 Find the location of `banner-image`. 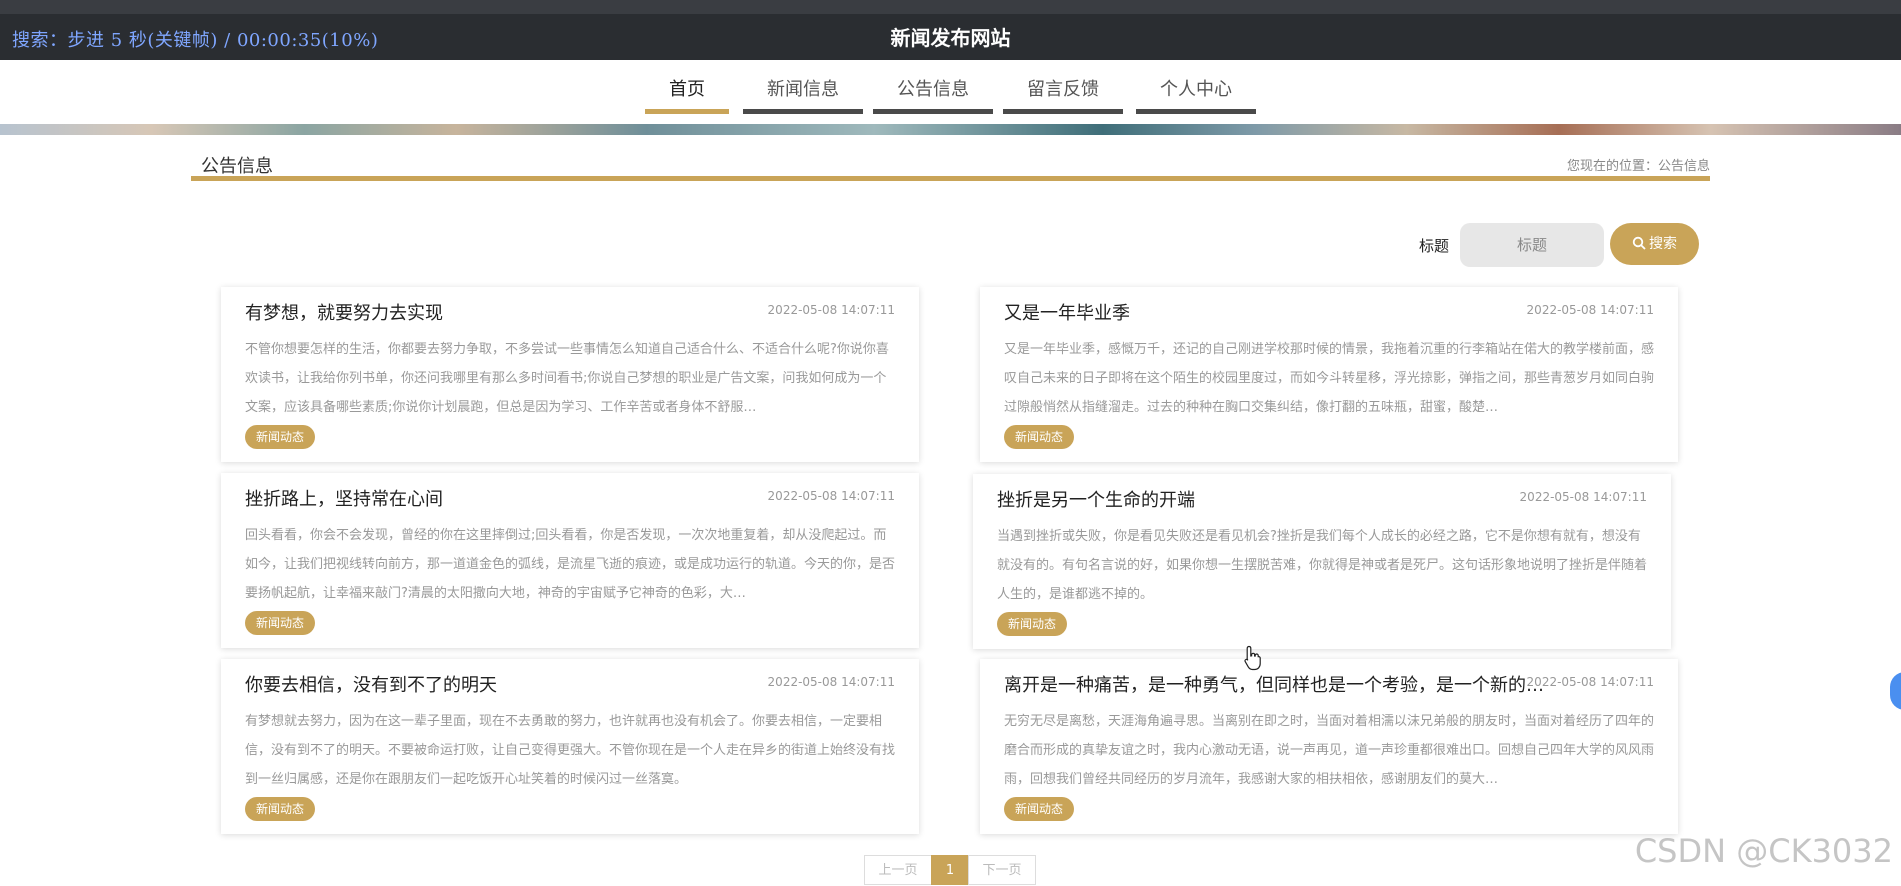

banner-image is located at coordinates (950, 129).